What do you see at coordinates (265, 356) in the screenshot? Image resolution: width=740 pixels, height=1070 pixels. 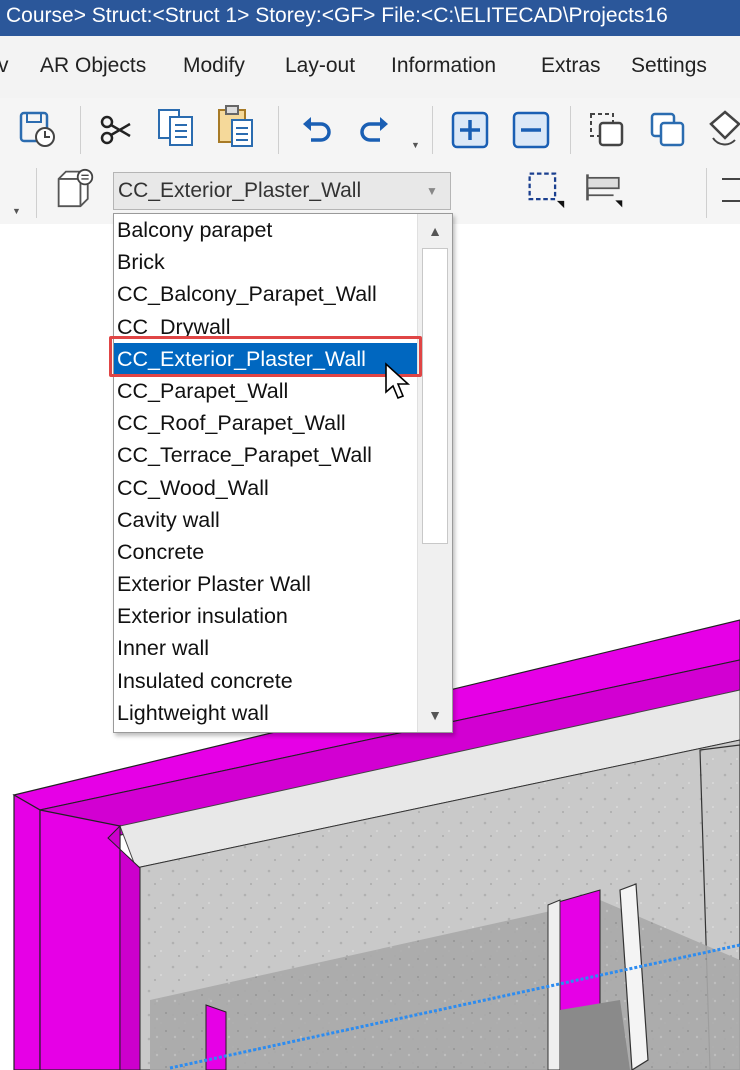 I see `selection-highlight-box` at bounding box center [265, 356].